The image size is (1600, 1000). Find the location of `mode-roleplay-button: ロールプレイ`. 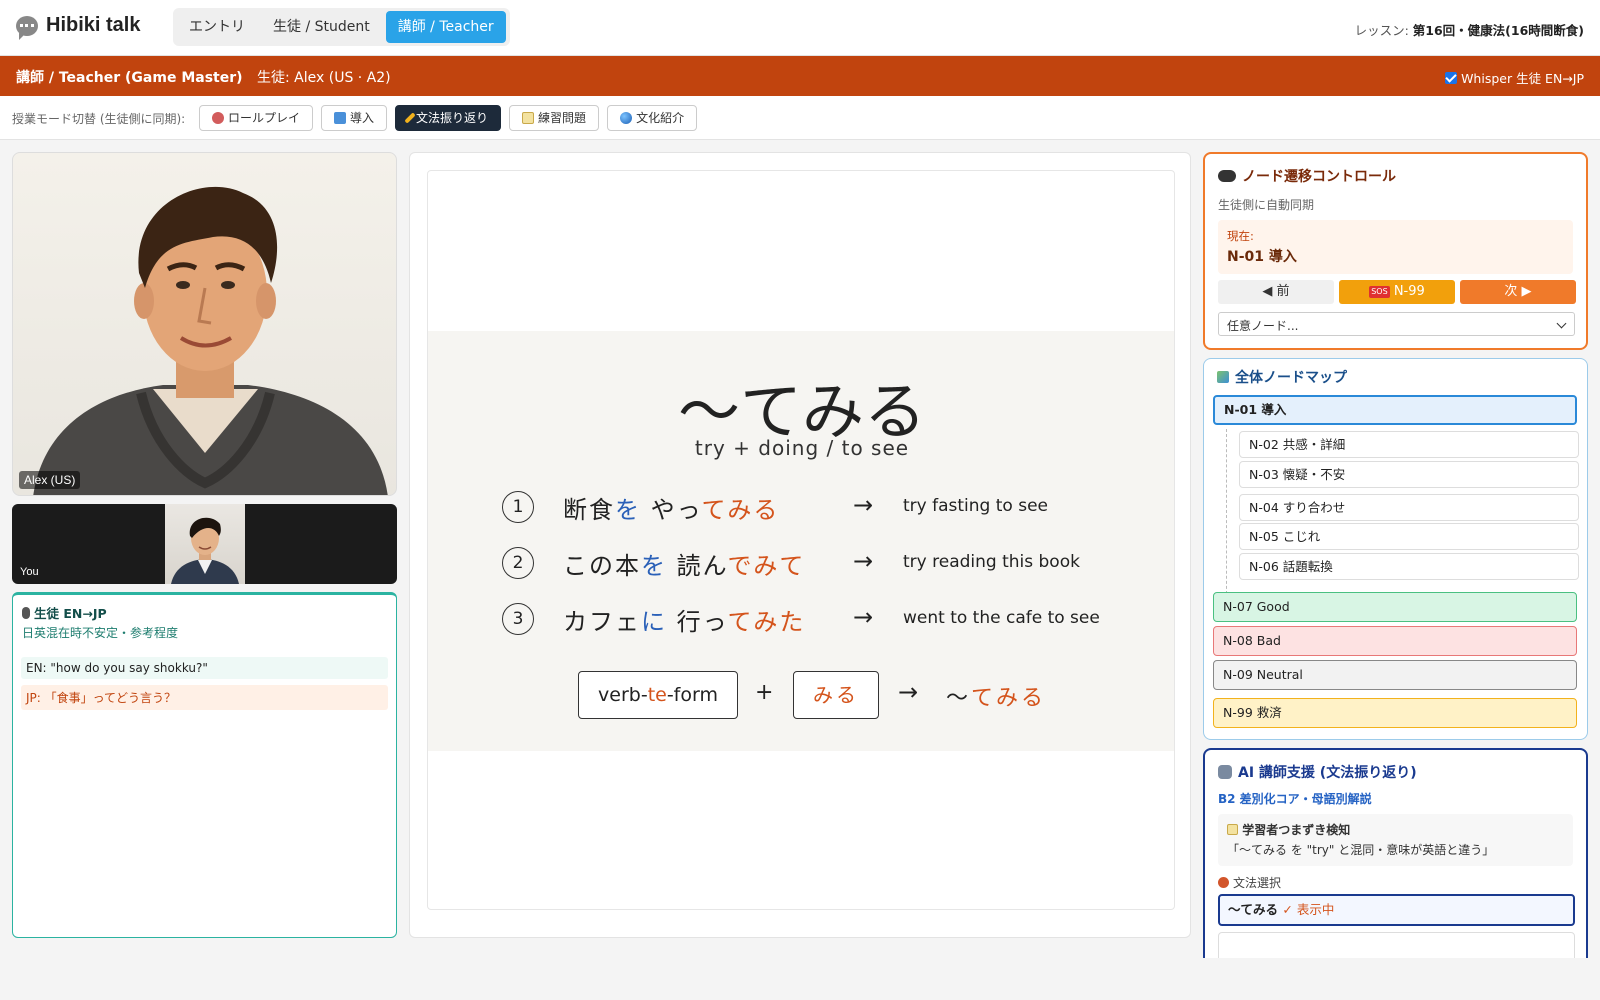

mode-roleplay-button: ロールプレイ is located at coordinates (256, 118).